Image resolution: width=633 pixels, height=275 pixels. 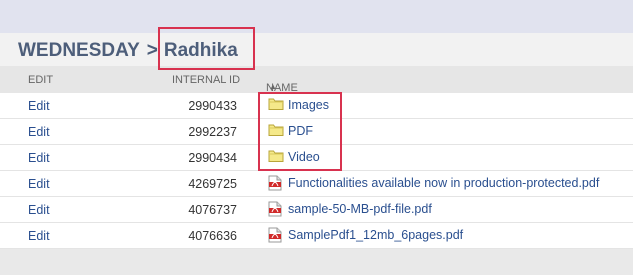 I want to click on file-name-label: Images, so click(x=308, y=105).